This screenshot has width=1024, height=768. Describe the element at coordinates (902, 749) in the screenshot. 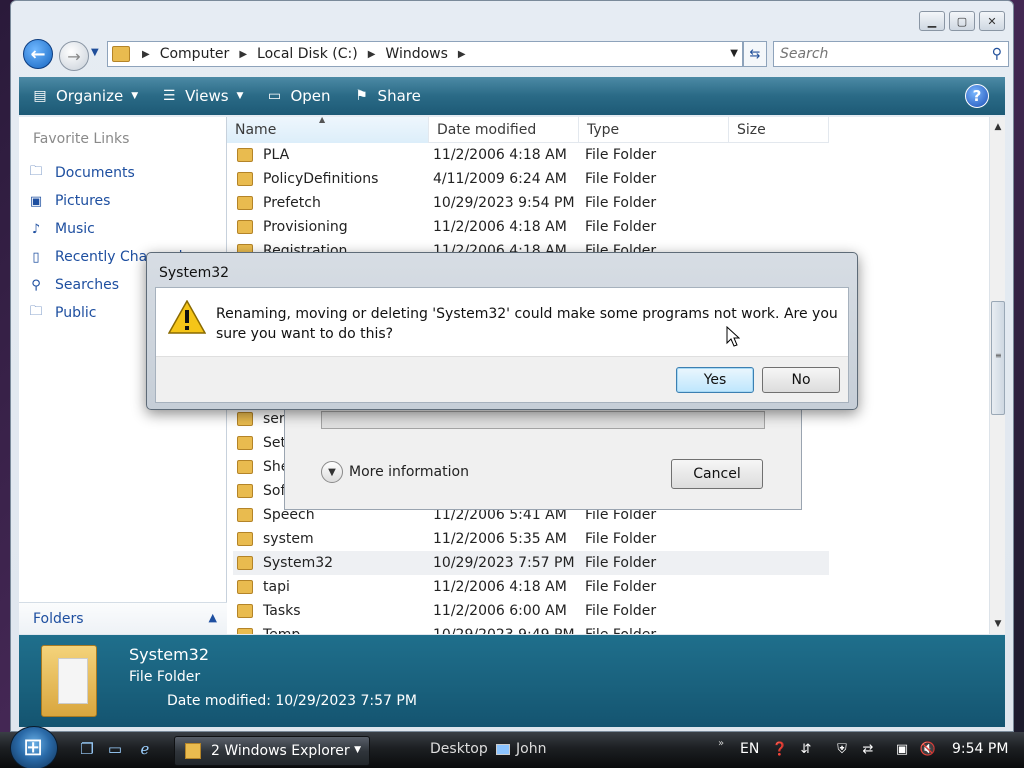

I see `network-connection-icon: ▣` at that location.